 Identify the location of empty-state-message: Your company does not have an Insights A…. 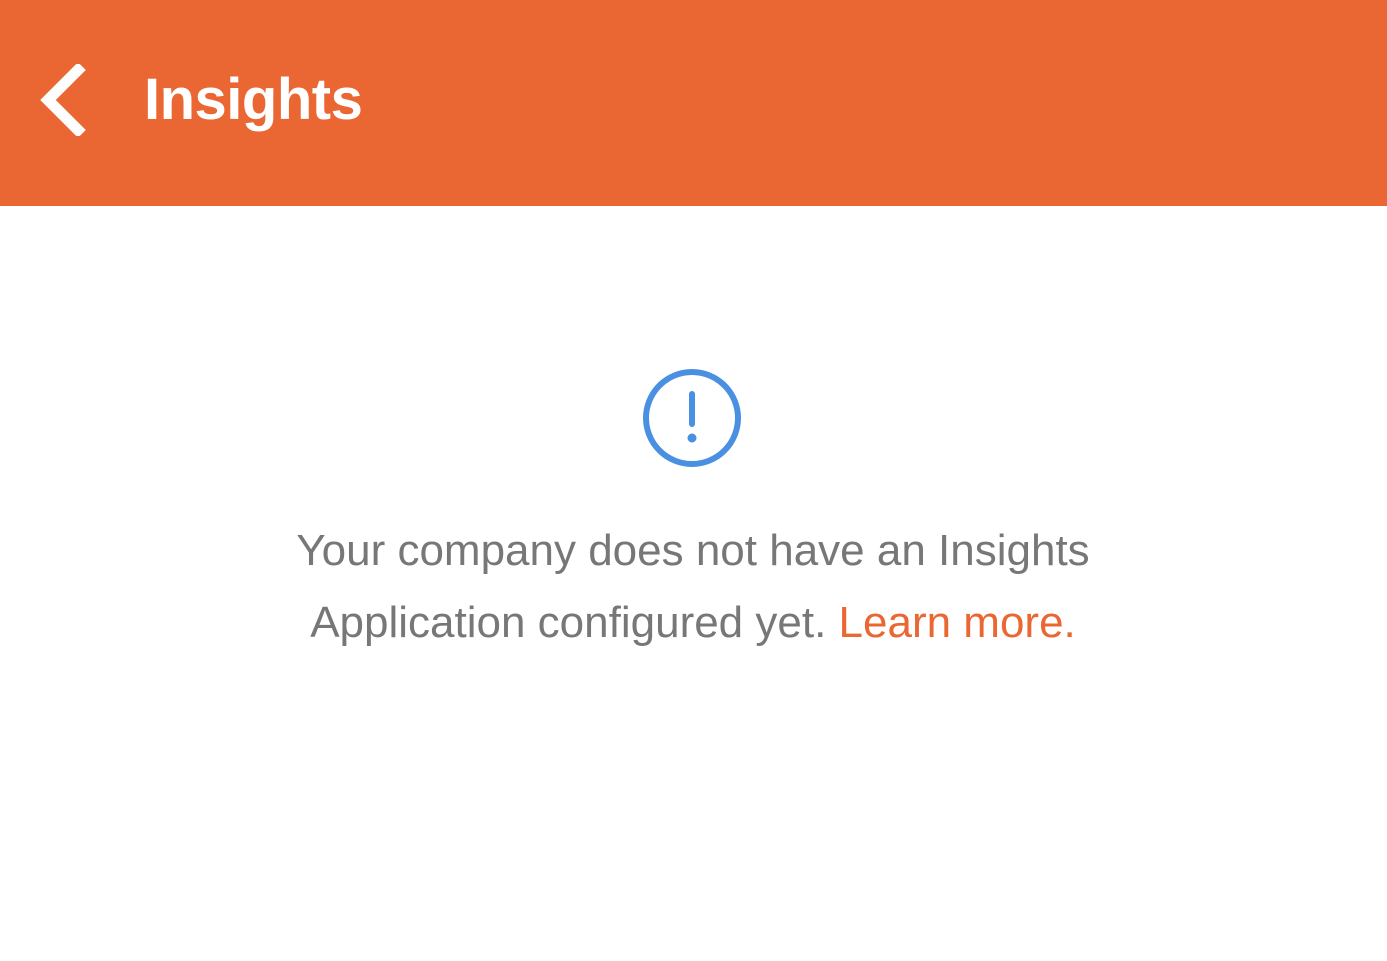
(693, 587).